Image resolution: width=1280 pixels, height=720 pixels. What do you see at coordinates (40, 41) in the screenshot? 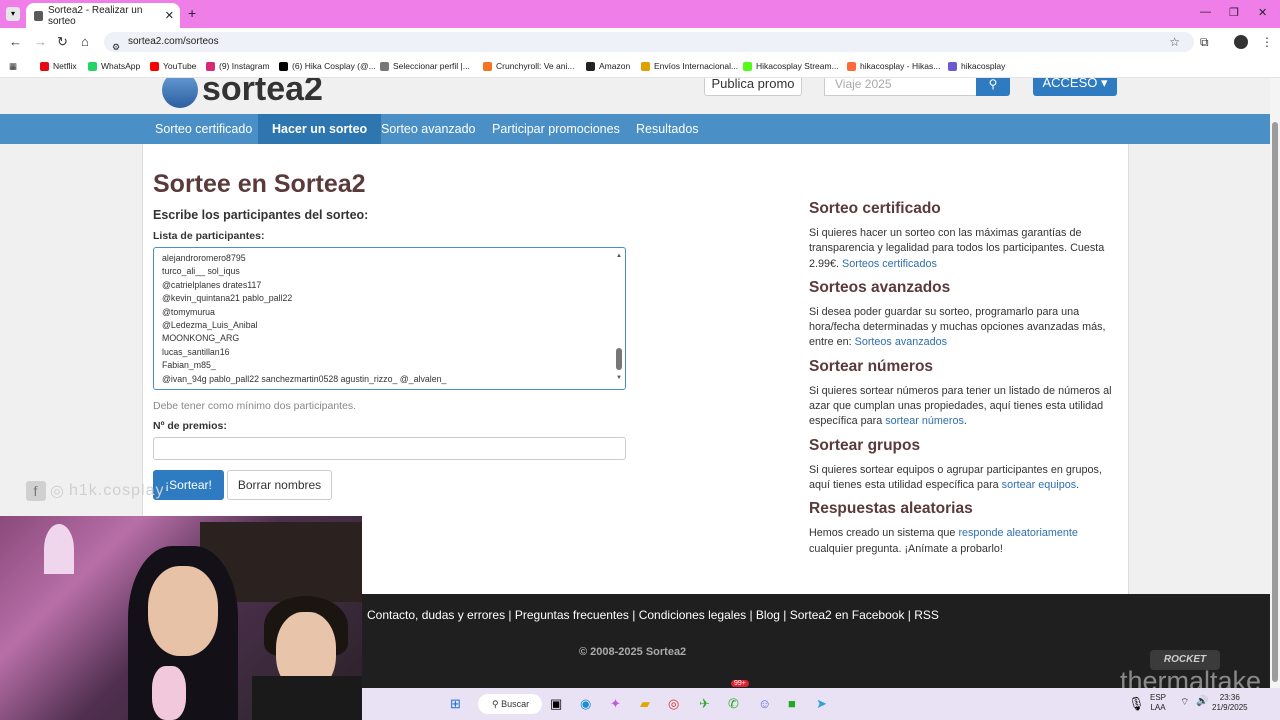
I see `forward-icon: →` at bounding box center [40, 41].